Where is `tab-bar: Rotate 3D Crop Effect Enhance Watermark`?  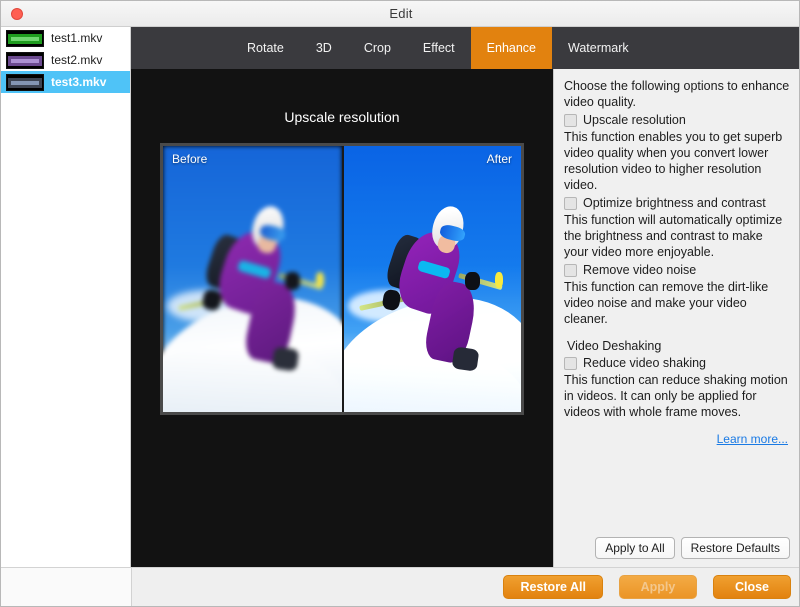
tab-bar: Rotate 3D Crop Effect Enhance Watermark is located at coordinates (465, 48).